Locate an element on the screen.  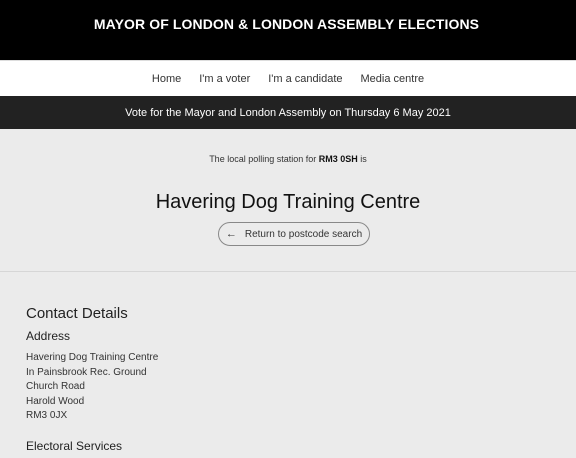
address-line: In Painsbrook Rec. Ground is located at coordinates (86, 372).